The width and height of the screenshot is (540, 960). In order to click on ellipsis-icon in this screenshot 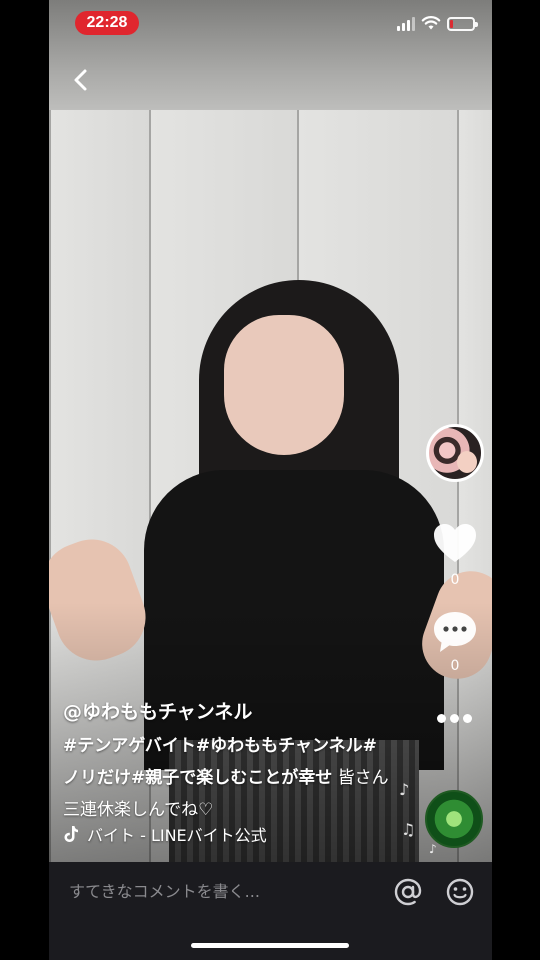, I will do `click(455, 718)`.